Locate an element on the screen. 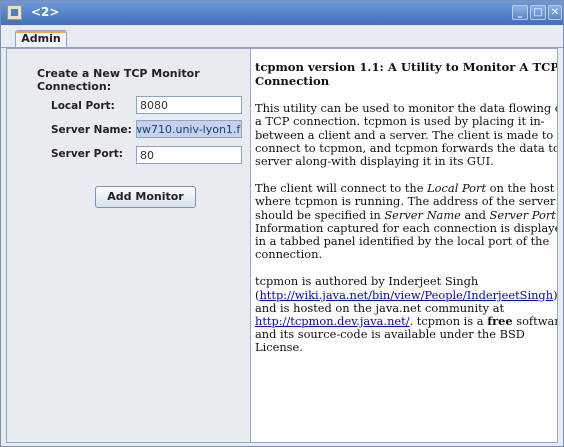 The image size is (564, 447). form-title: Create a New TCP Monitor Connection: is located at coordinates (118, 80).